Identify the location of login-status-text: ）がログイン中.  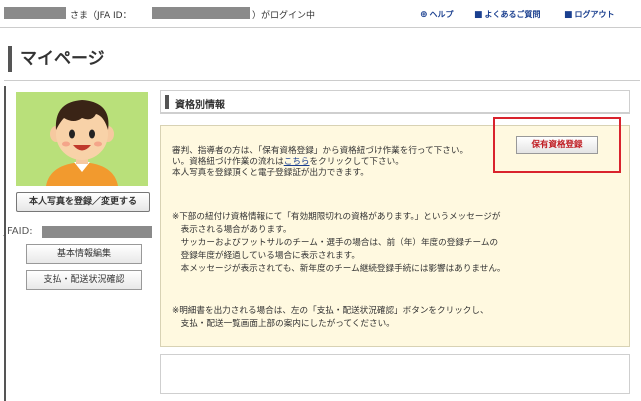
(284, 16).